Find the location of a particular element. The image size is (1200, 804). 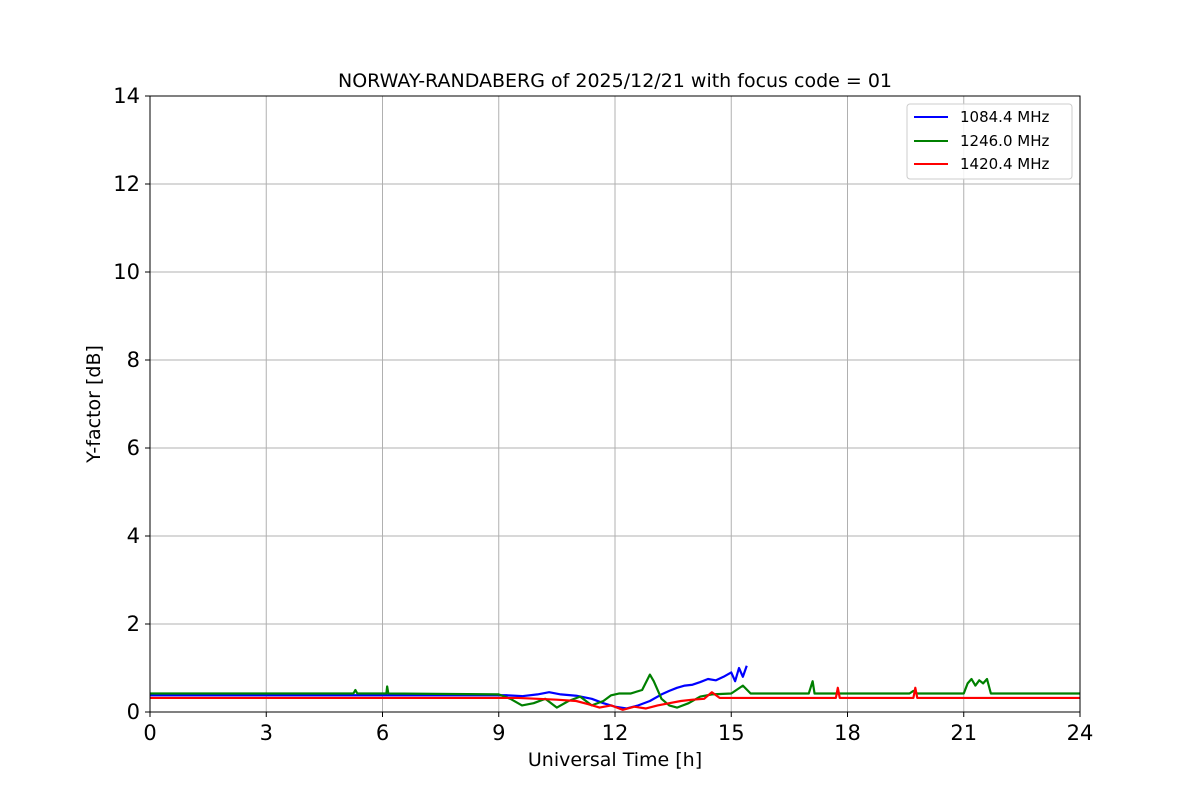

y-tick-label: 10 is located at coordinates (126, 272).